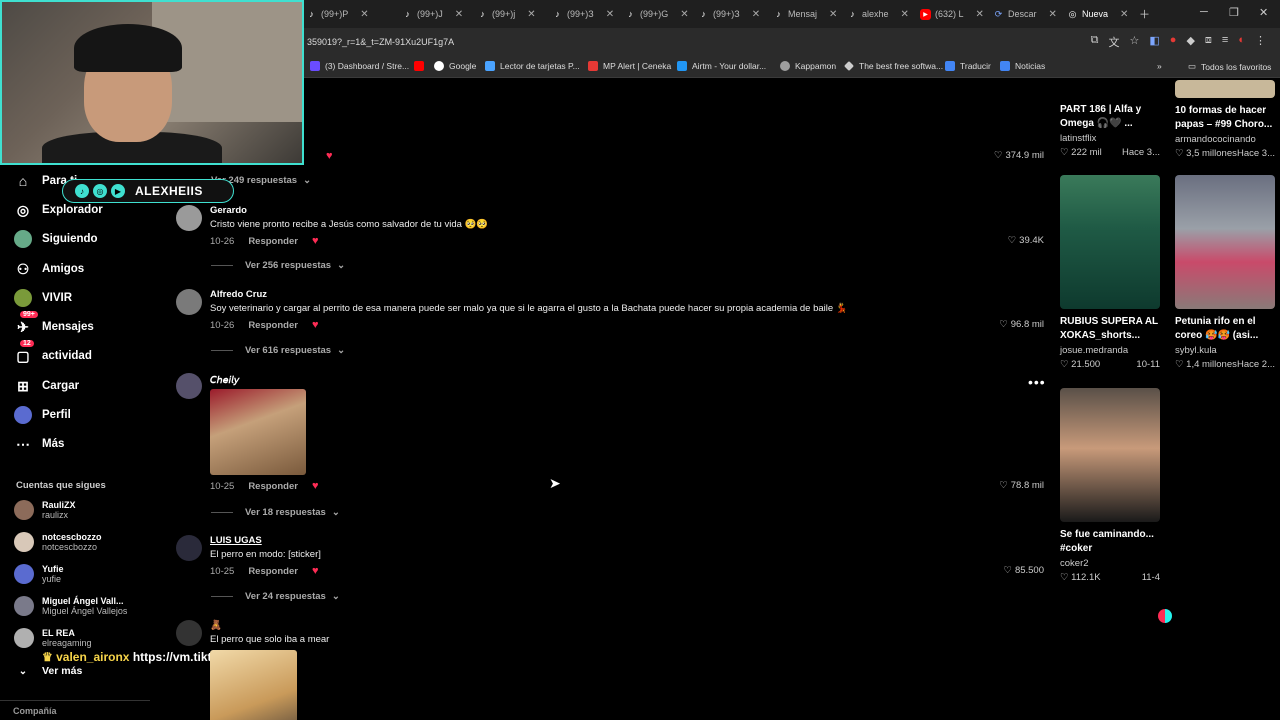 The height and width of the screenshot is (720, 1280). Describe the element at coordinates (968, 66) in the screenshot. I see `bookmark: Traducir` at that location.